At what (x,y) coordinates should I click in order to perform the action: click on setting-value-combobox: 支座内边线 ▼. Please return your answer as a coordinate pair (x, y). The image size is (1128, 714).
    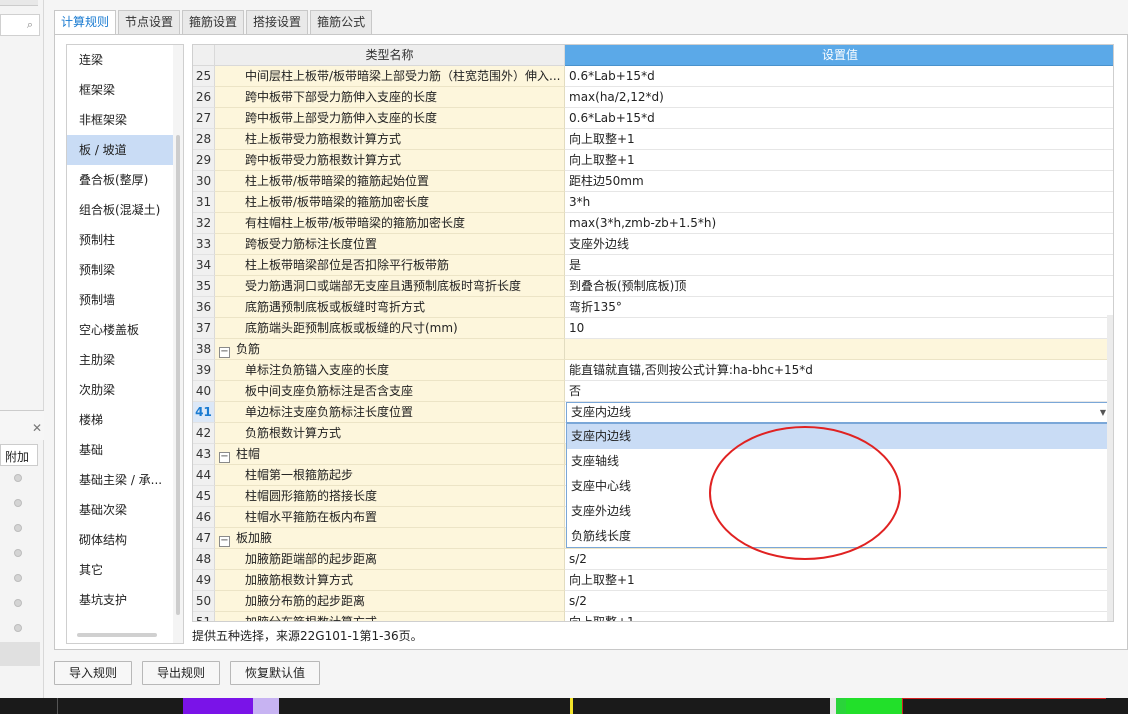
    Looking at the image, I should click on (839, 412).